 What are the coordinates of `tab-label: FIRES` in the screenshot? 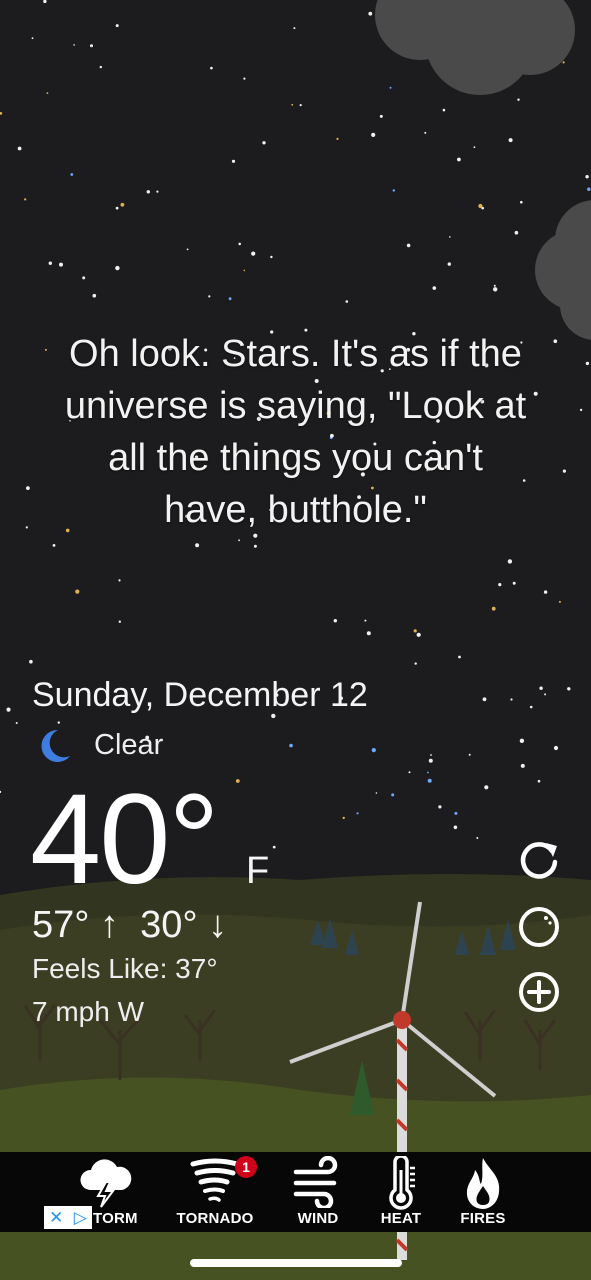 It's located at (483, 1218).